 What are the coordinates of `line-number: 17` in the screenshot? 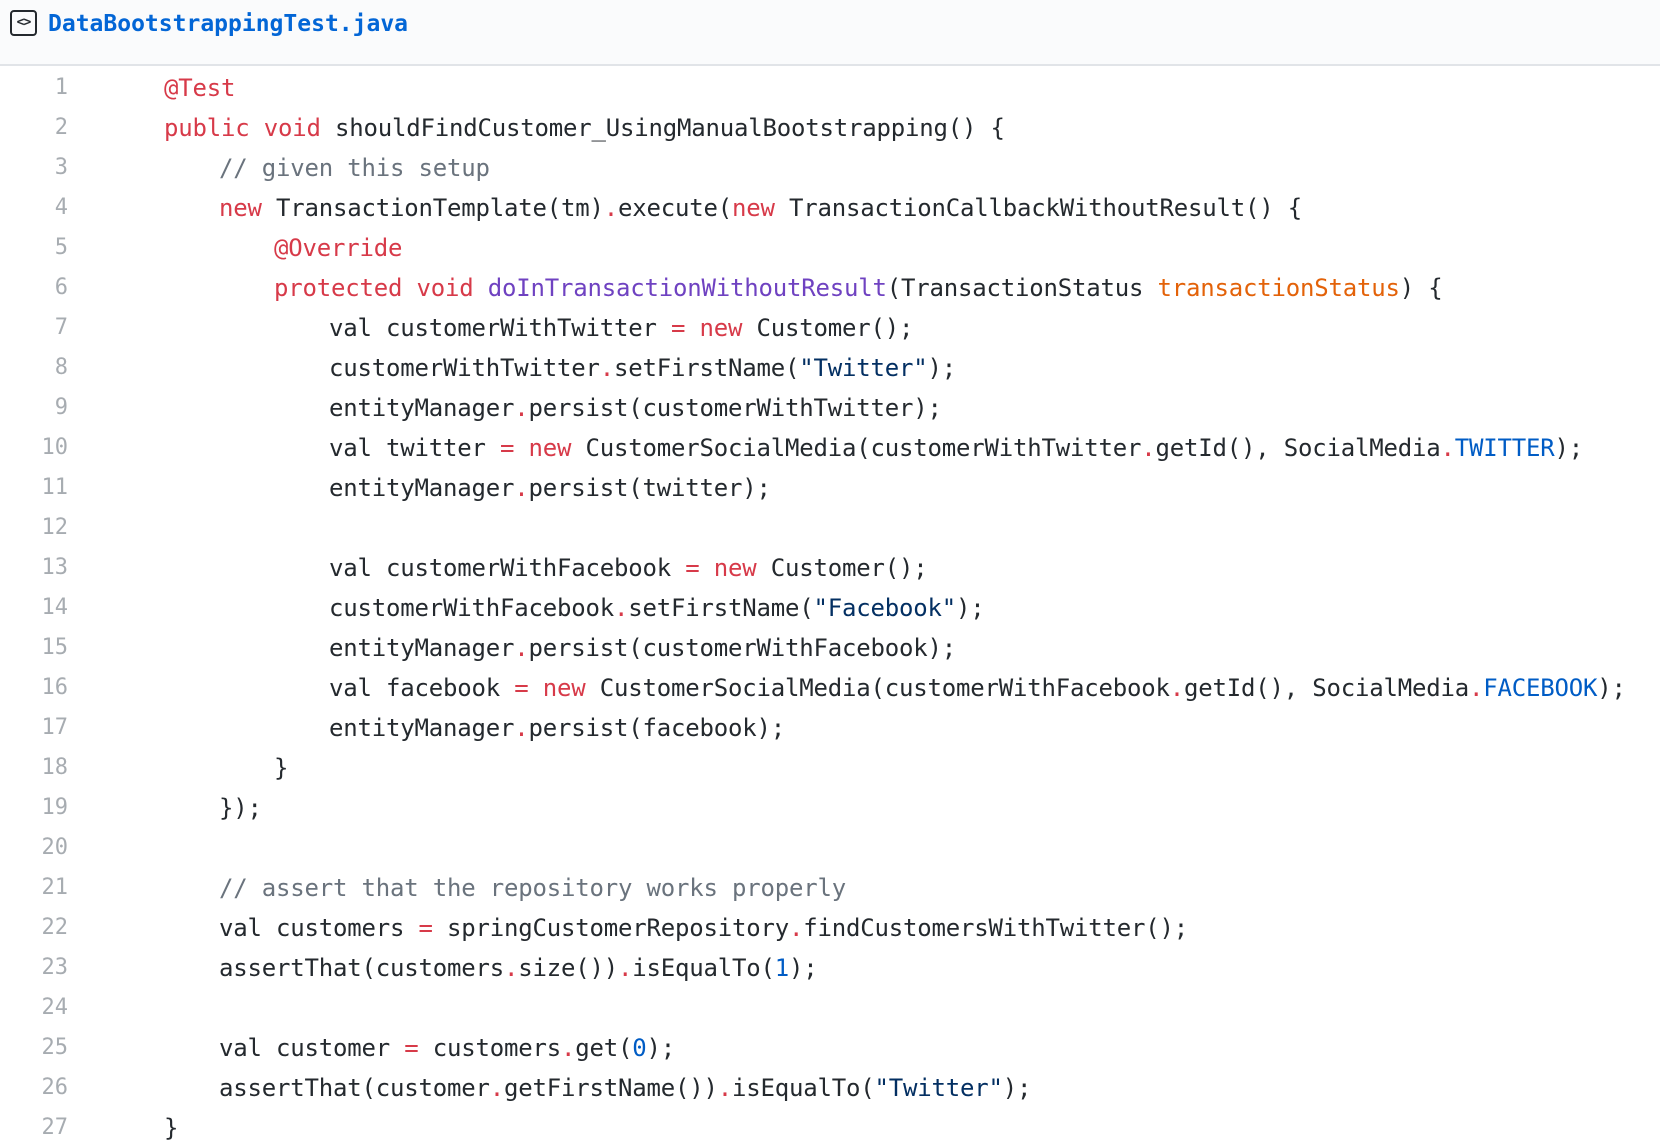 It's located at (34, 728).